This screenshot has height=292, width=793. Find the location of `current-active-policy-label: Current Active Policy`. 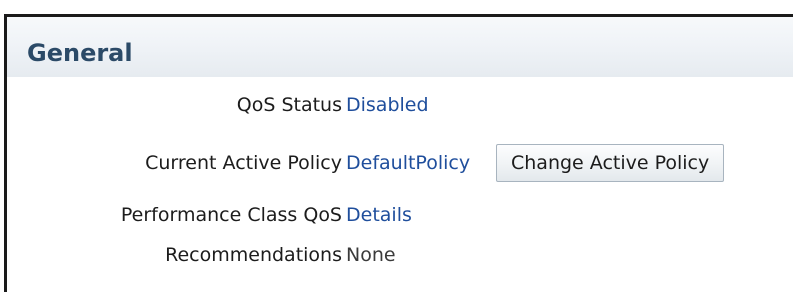

current-active-policy-label: Current Active Policy is located at coordinates (243, 163).